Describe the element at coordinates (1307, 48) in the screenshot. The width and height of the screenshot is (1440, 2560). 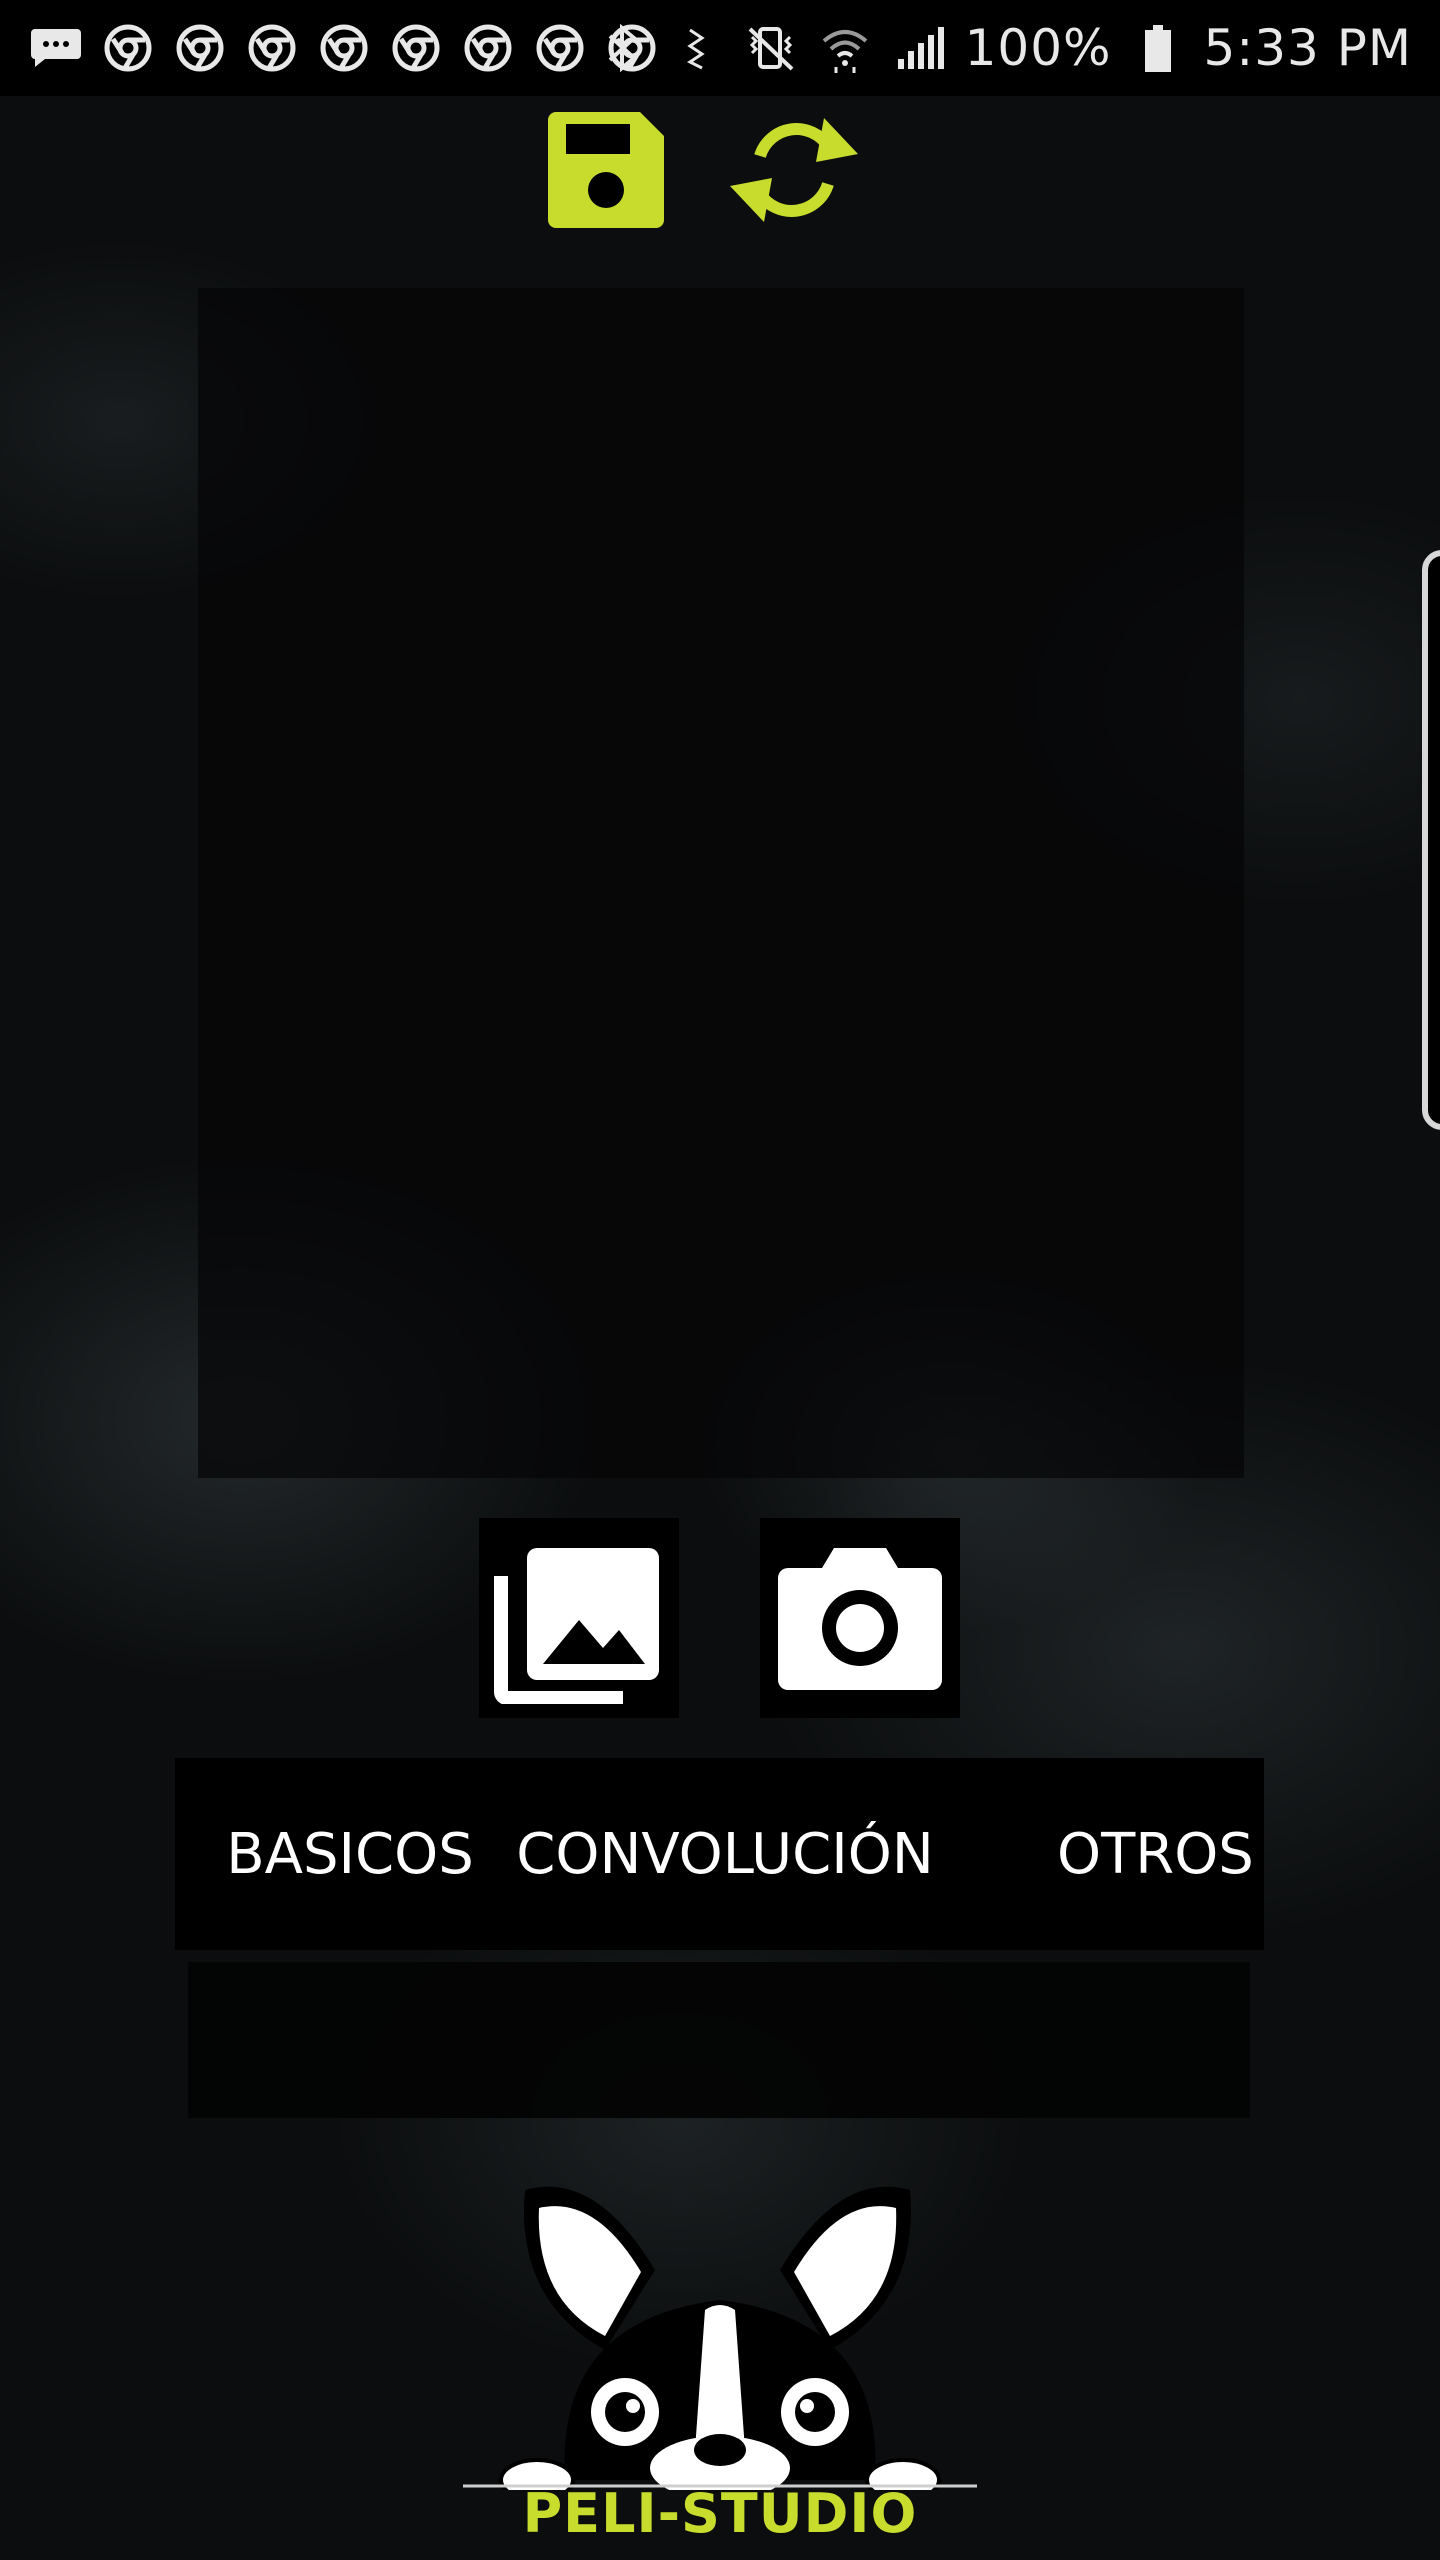
I see `clock: 5:33 PM` at that location.